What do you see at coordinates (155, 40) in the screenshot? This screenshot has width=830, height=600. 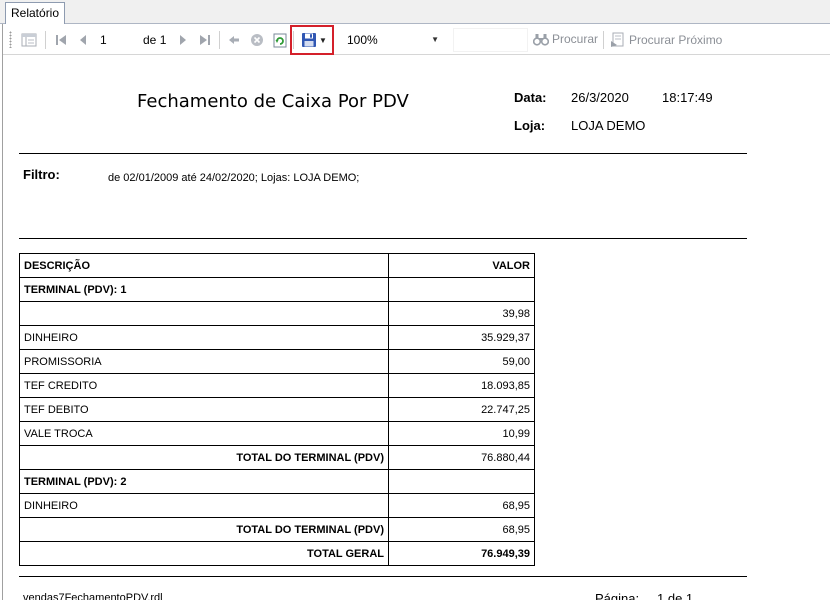 I see `page-of-label: de 1` at bounding box center [155, 40].